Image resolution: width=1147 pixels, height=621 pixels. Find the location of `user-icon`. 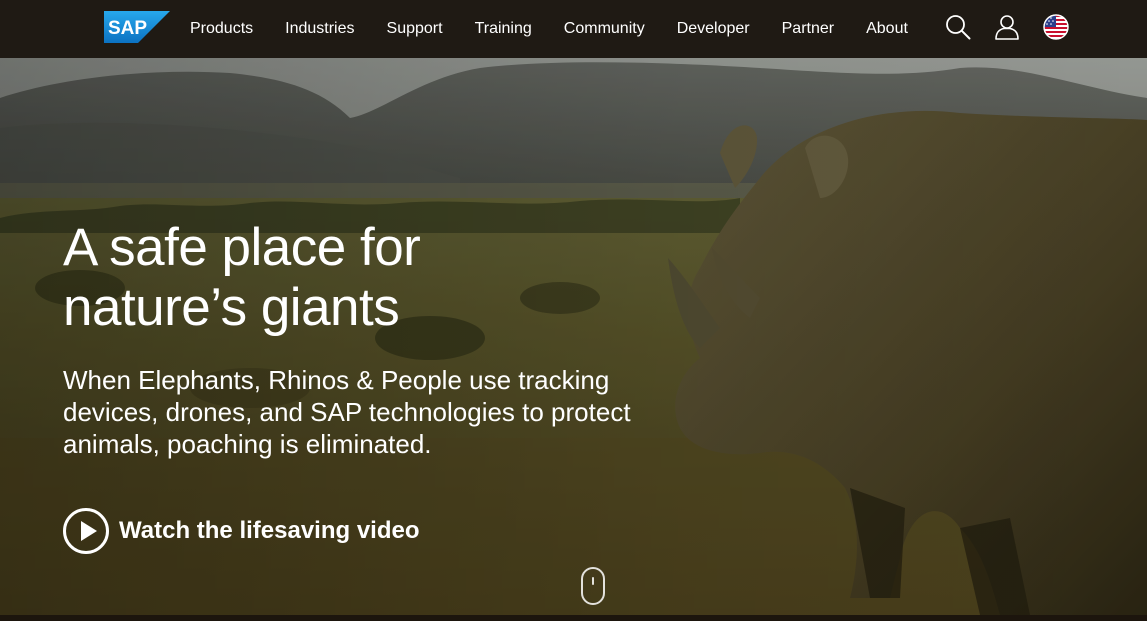

user-icon is located at coordinates (1007, 27).